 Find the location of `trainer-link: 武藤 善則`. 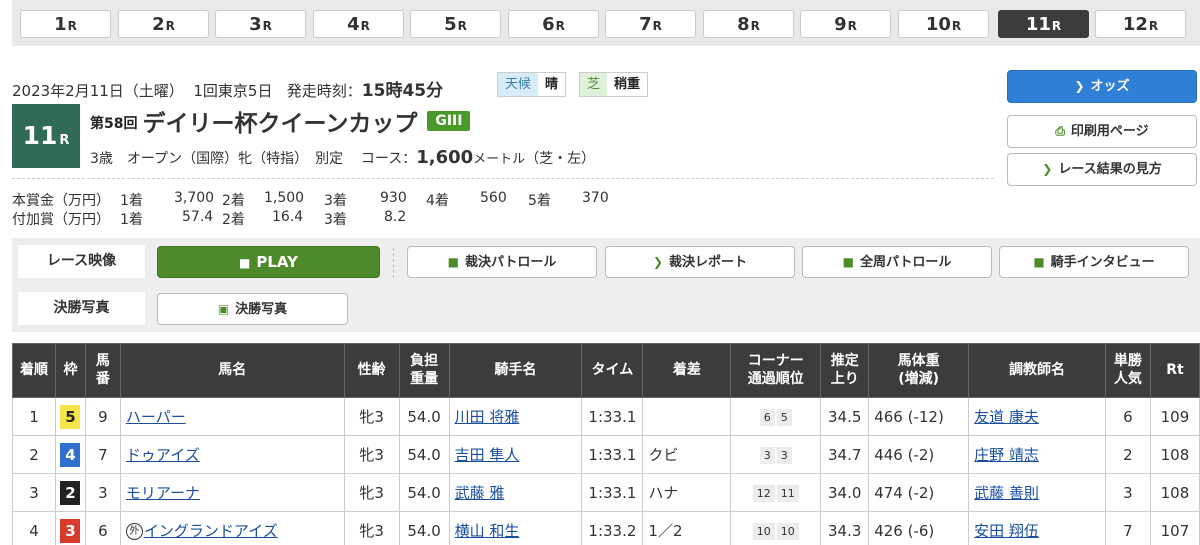

trainer-link: 武藤 善則 is located at coordinates (1006, 493).